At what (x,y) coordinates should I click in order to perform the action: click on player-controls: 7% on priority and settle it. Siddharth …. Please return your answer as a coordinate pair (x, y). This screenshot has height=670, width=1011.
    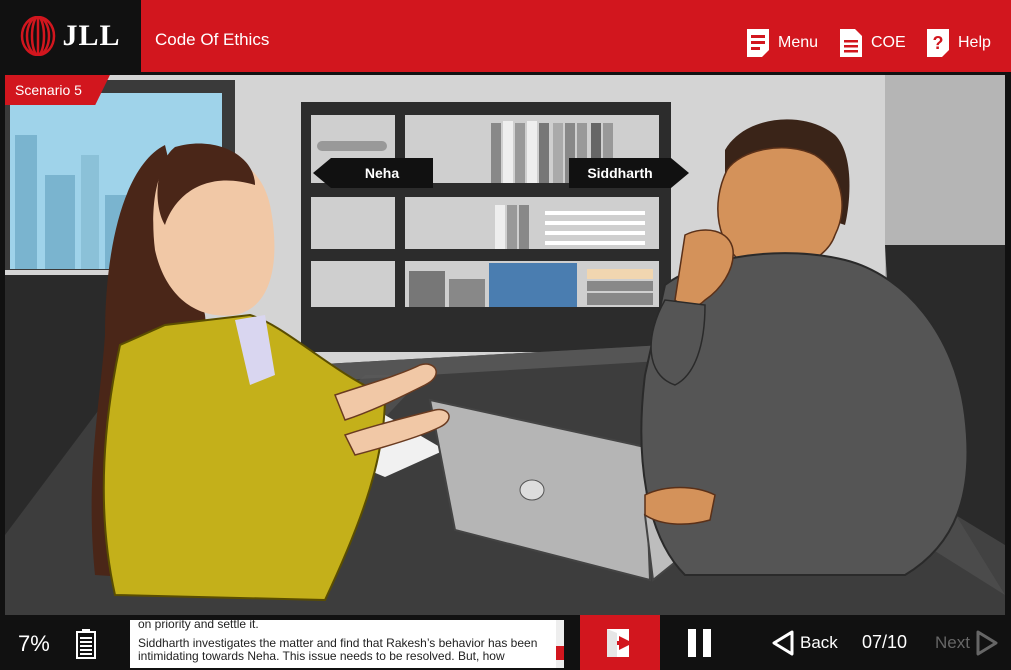
    Looking at the image, I should click on (505, 642).